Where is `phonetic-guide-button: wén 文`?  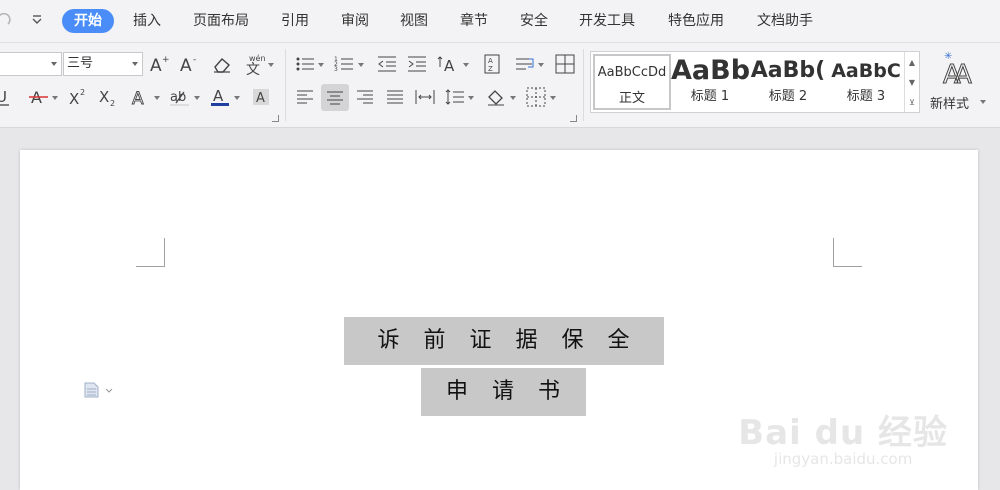 phonetic-guide-button: wén 文 is located at coordinates (255, 64).